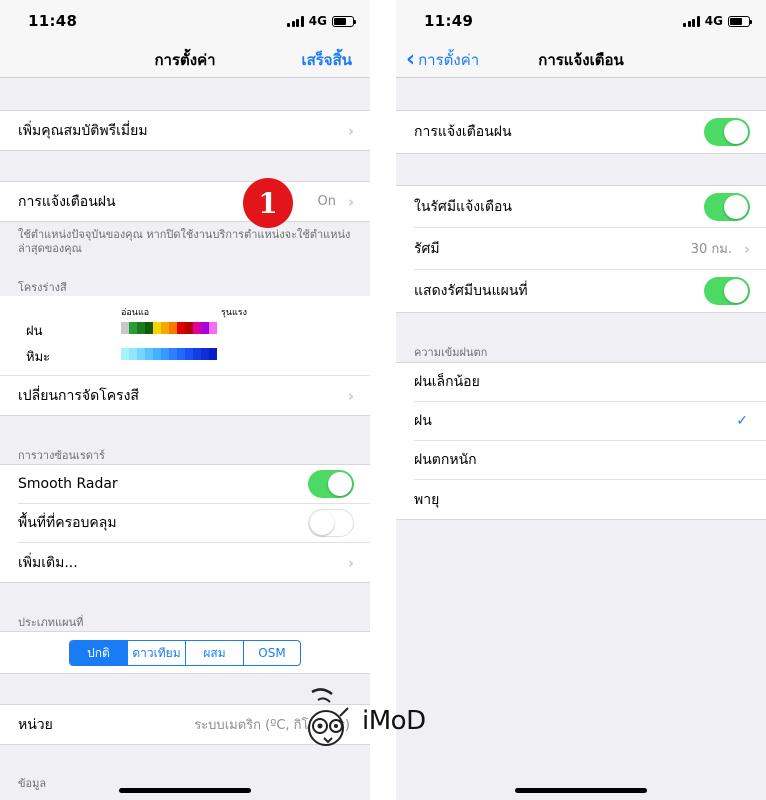 The image size is (766, 800). Describe the element at coordinates (51, 622) in the screenshot. I see `map-type-header: ประเภทแผนที่` at that location.